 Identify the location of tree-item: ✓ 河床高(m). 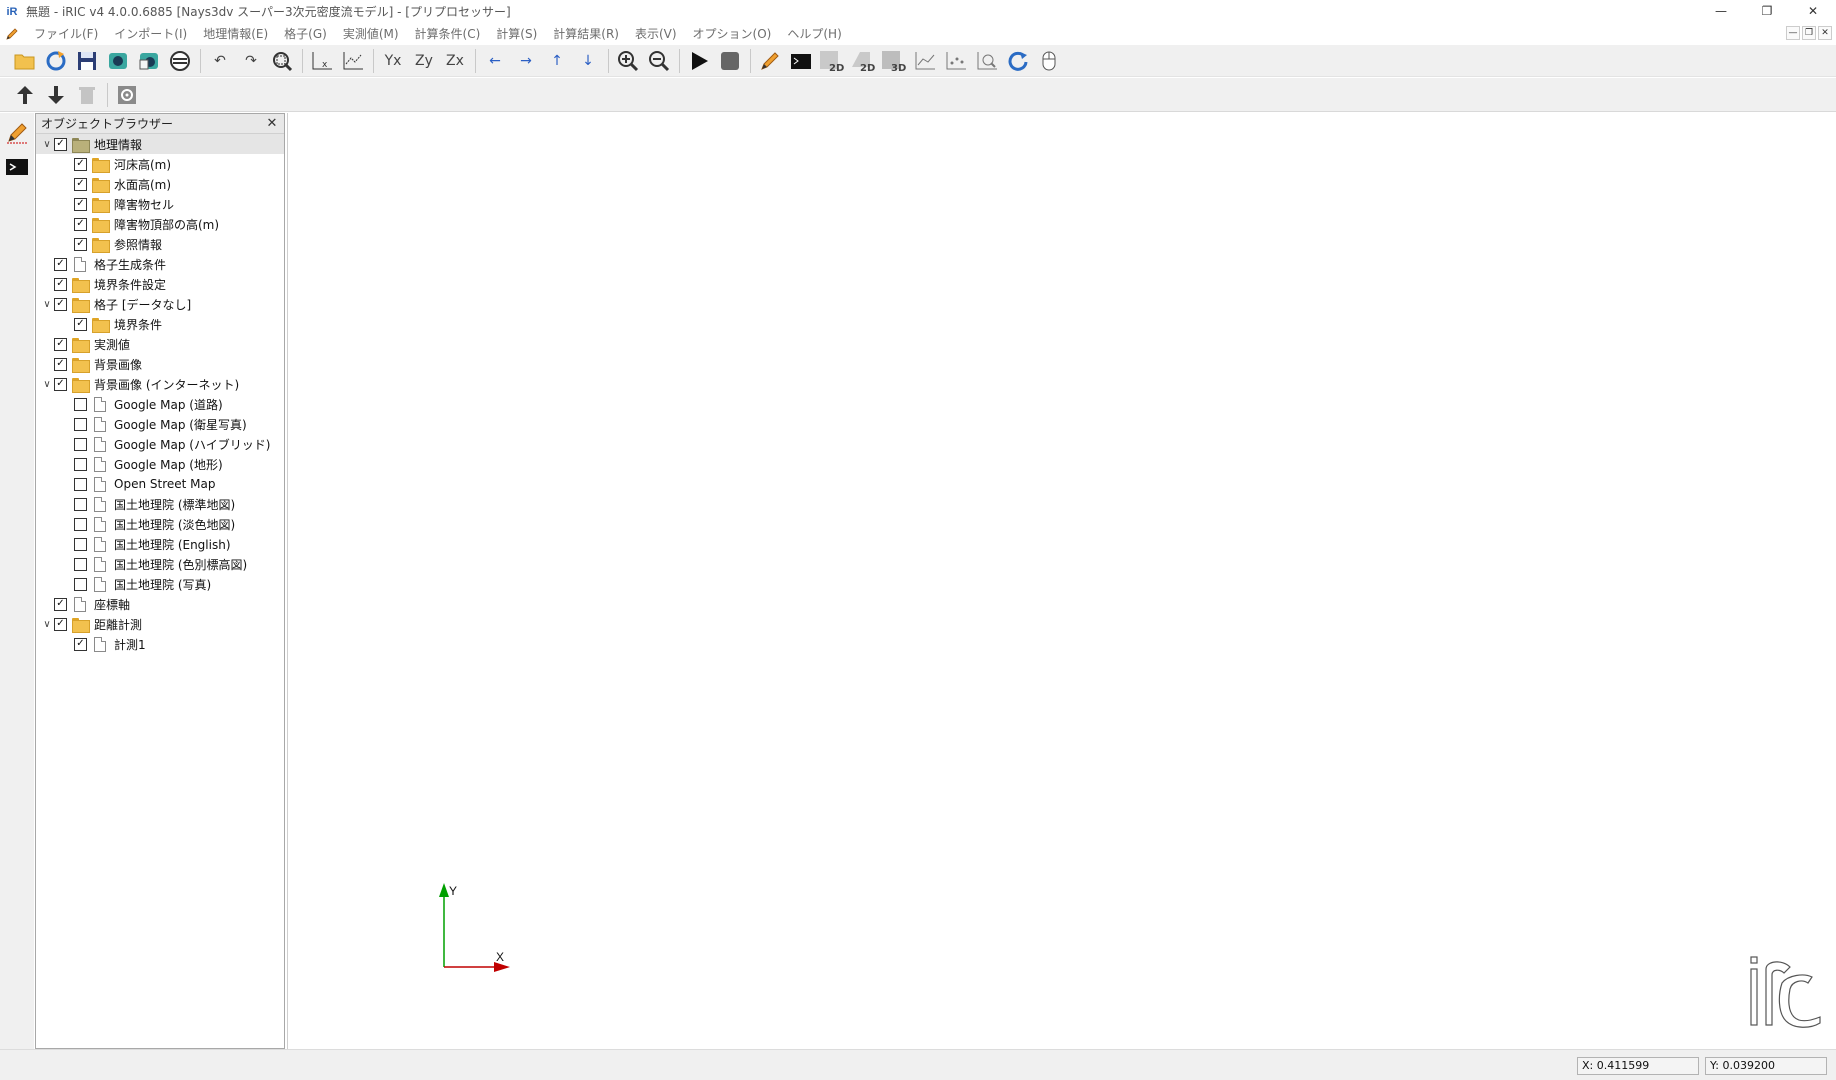
(160, 164).